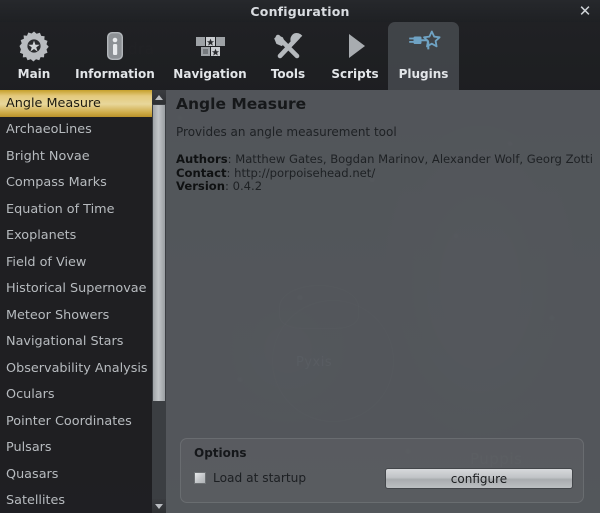  I want to click on list-item: Quasars, so click(76, 474).